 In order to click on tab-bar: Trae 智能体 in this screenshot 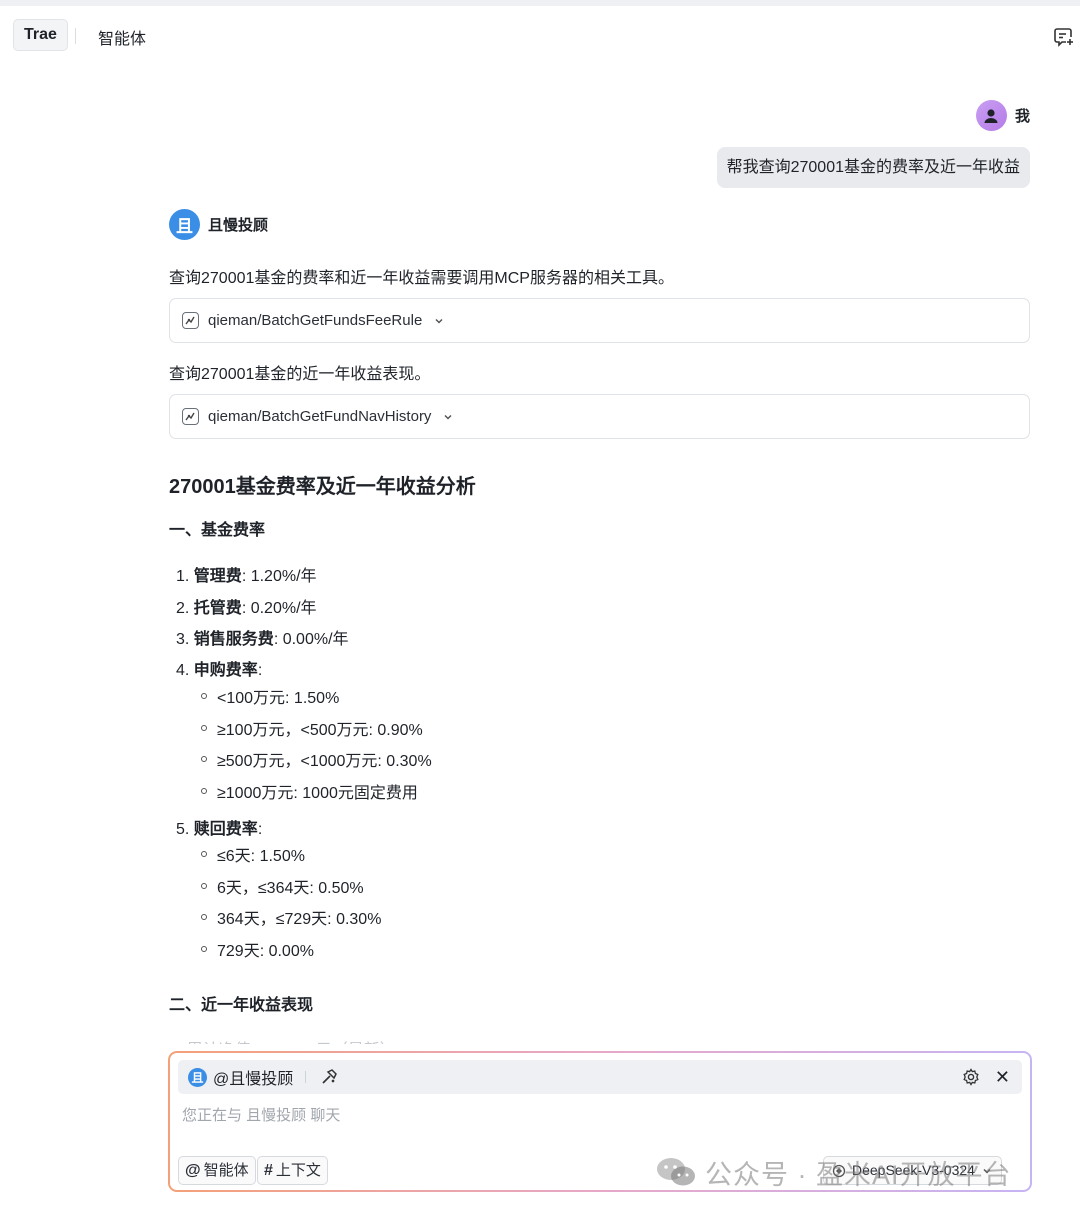, I will do `click(540, 35)`.